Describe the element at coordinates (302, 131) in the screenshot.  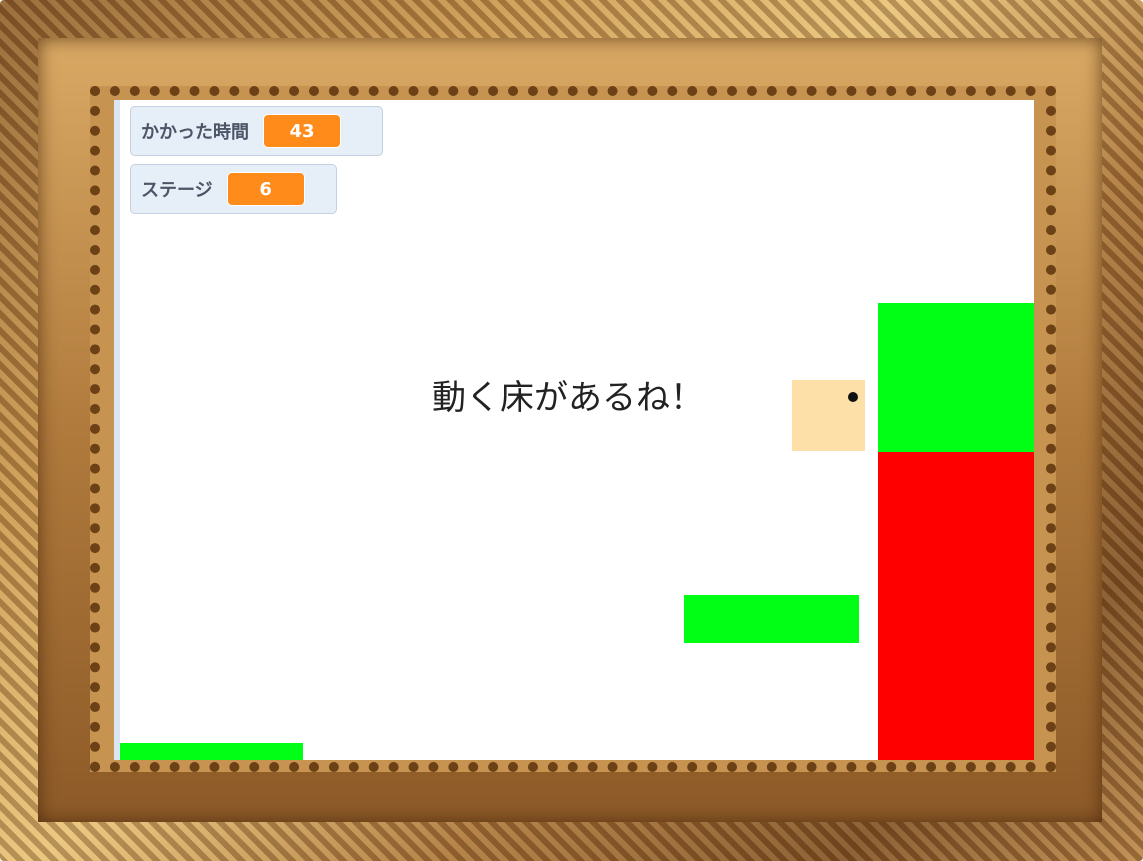
I see `timer-monitor-value: 43` at that location.